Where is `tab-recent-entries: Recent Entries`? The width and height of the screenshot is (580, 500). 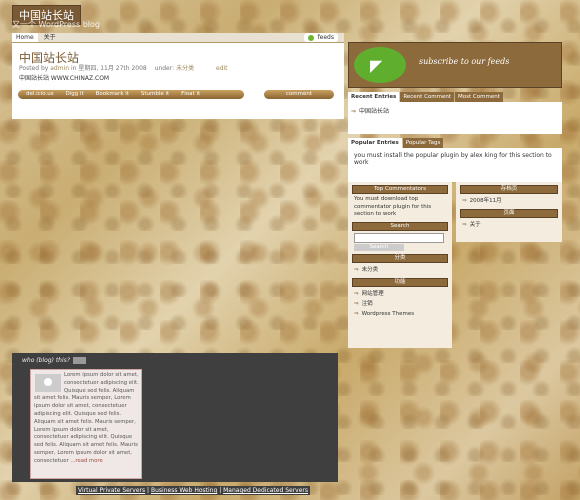
tab-recent-entries: Recent Entries is located at coordinates (374, 97).